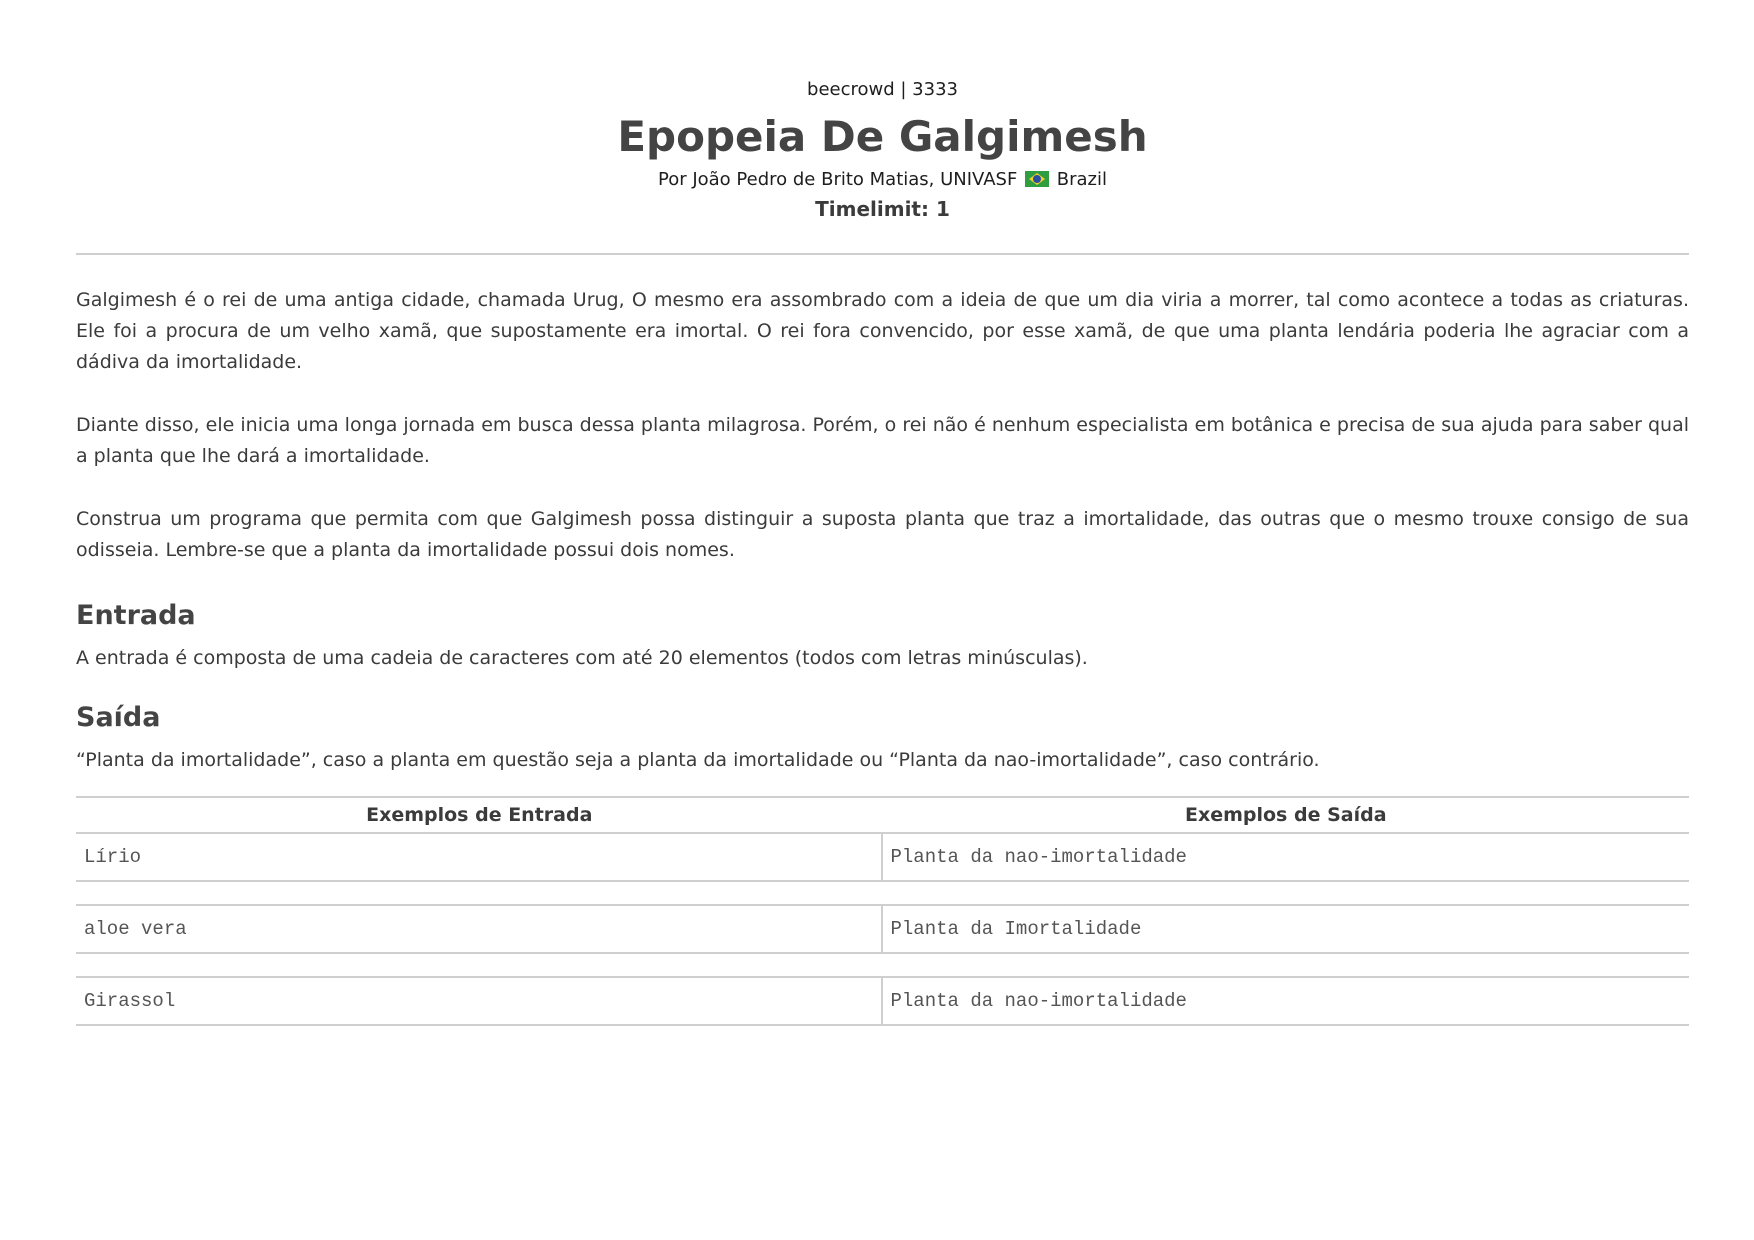 The width and height of the screenshot is (1754, 1240). I want to click on example-row: Lírio Planta da nao-imortalidade, so click(882, 858).